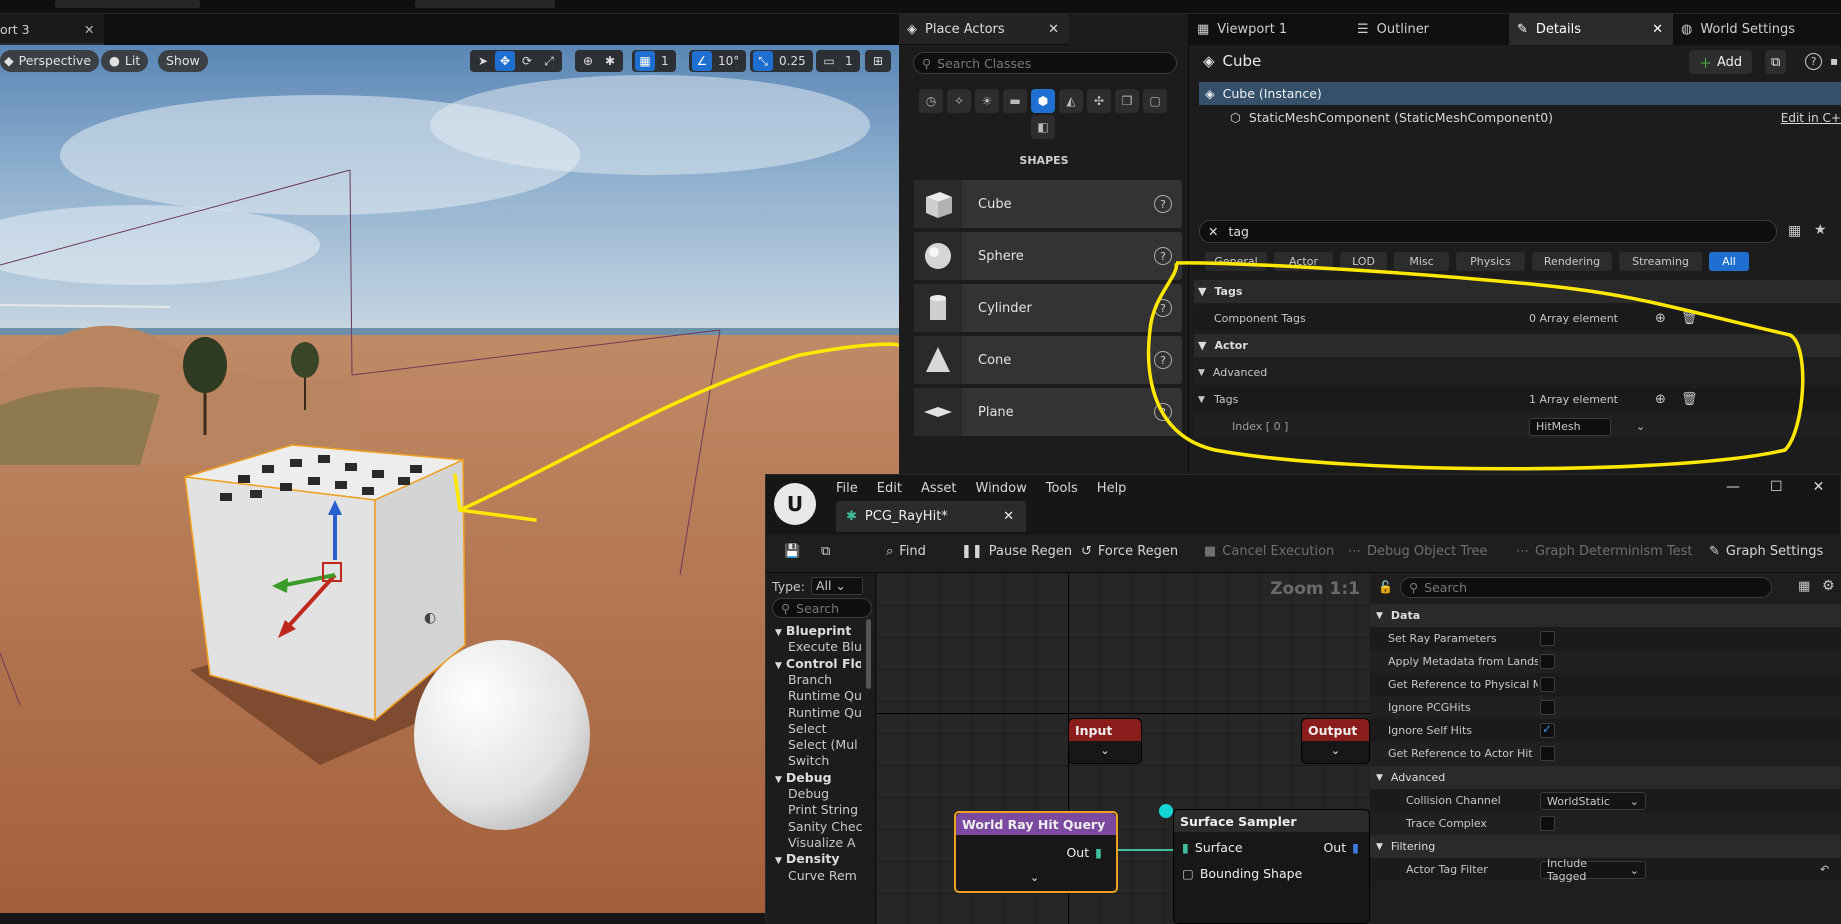  I want to click on all-classes-icon: ❐, so click(1127, 101).